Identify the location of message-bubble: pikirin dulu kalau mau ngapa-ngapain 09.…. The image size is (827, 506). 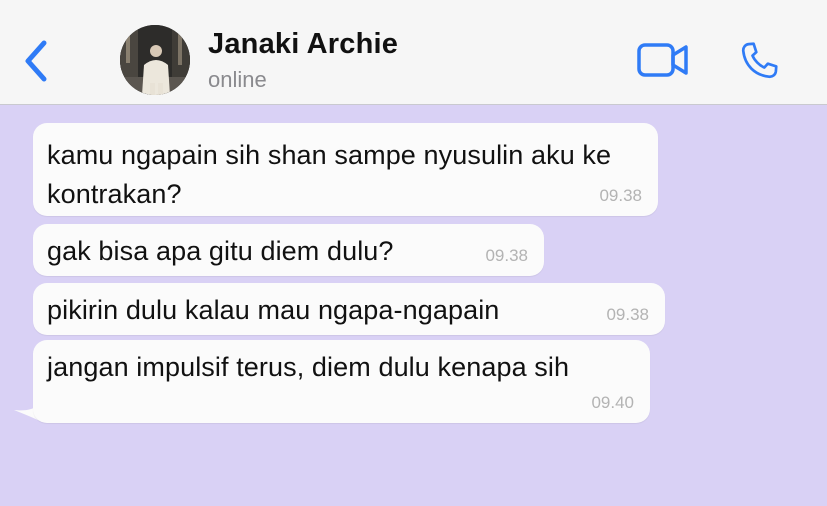
(349, 309).